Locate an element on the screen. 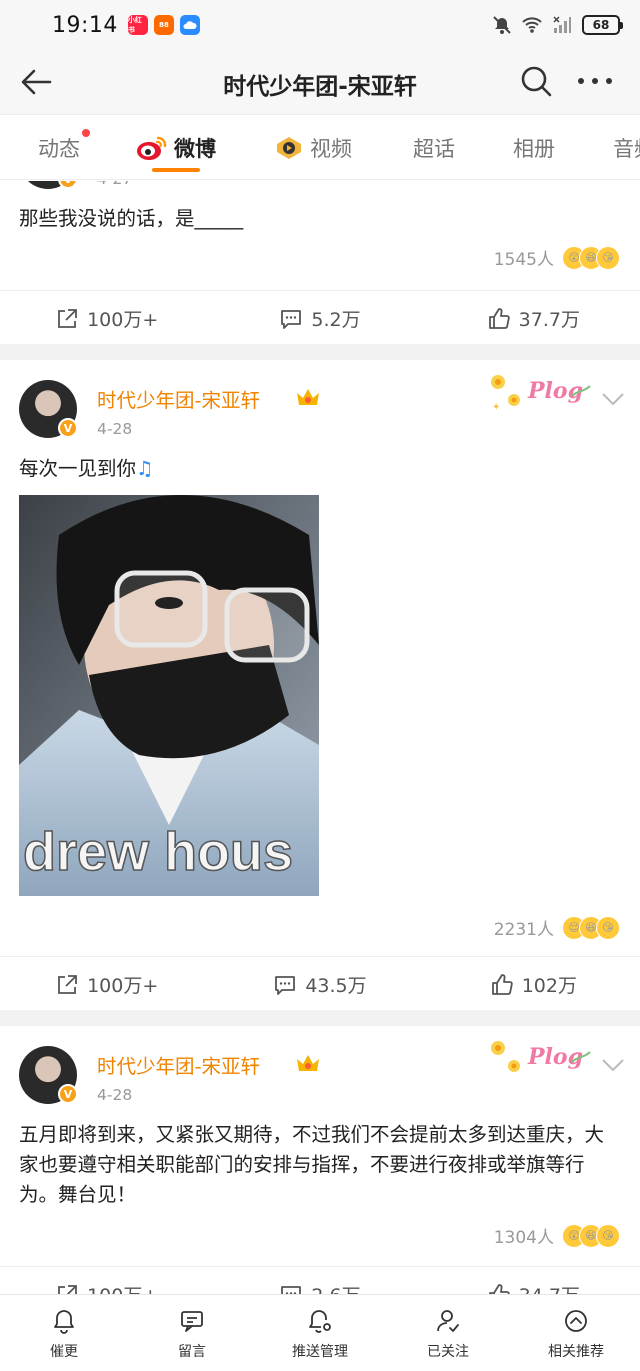 The height and width of the screenshot is (1371, 640). post-date: 4-28 is located at coordinates (115, 429).